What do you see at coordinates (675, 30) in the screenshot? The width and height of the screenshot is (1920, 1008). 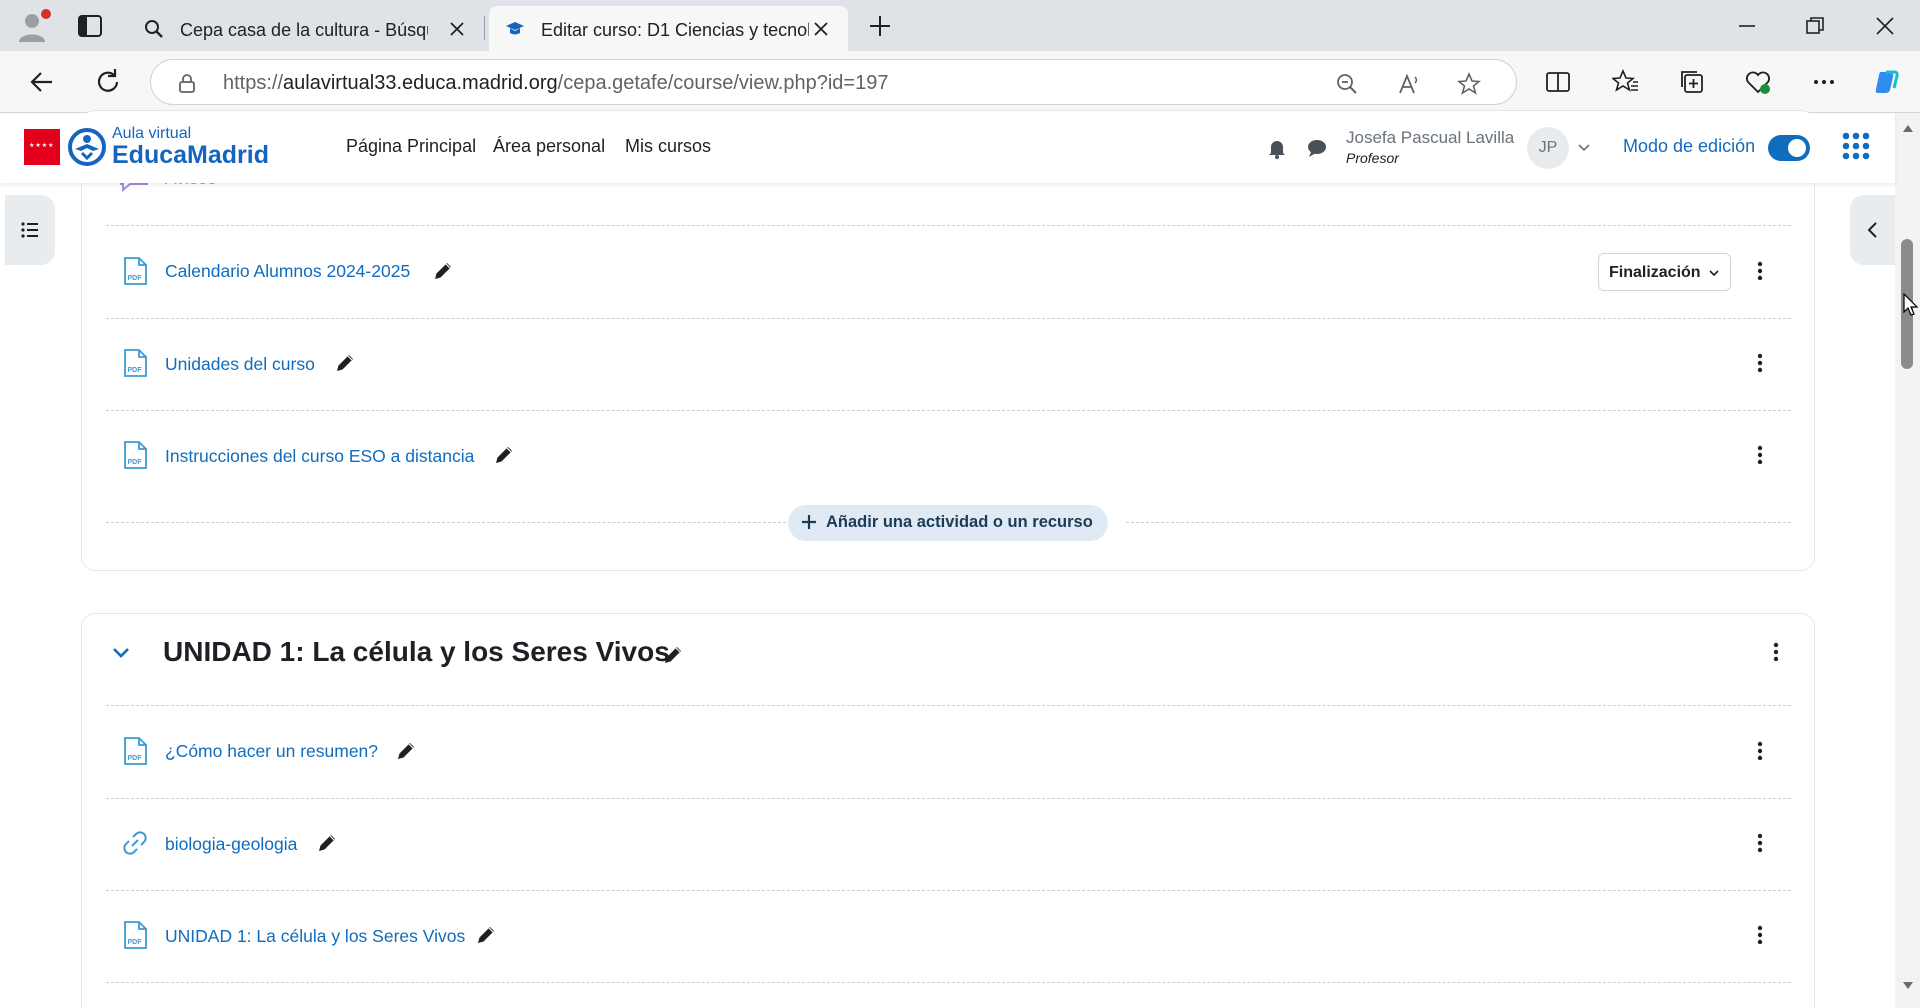 I see `tab-title: Editar curso: D1 Ciencias y tecnología` at bounding box center [675, 30].